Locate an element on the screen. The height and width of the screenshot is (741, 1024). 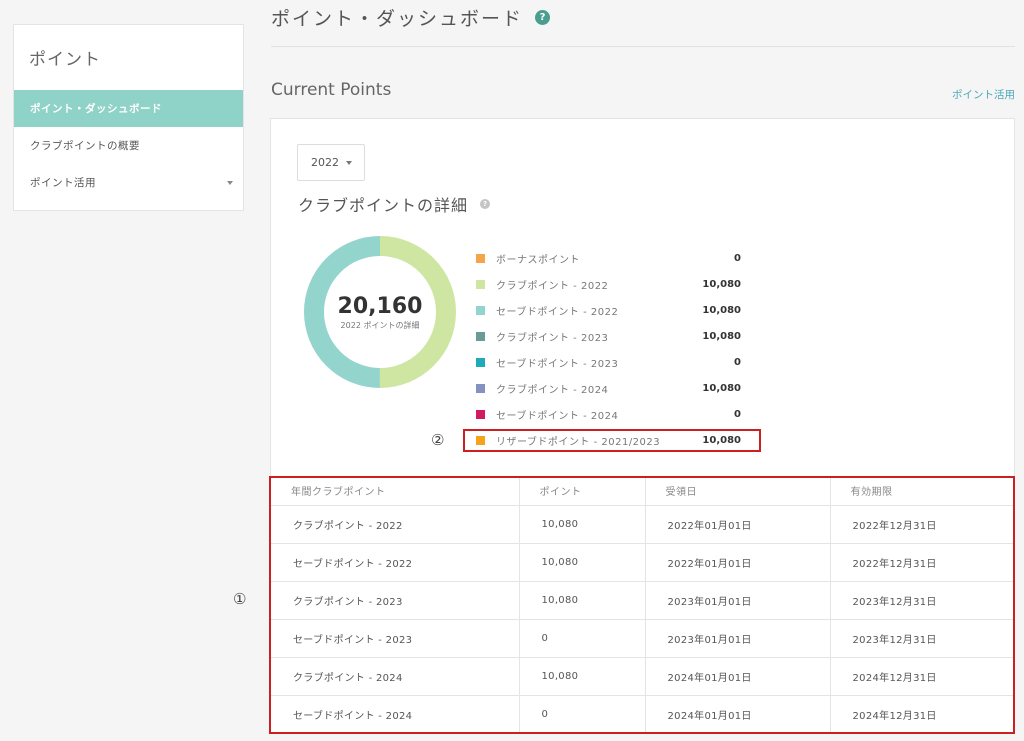
sidebar-item-dashboard: ポイント・ダッシュボード is located at coordinates (128, 108).